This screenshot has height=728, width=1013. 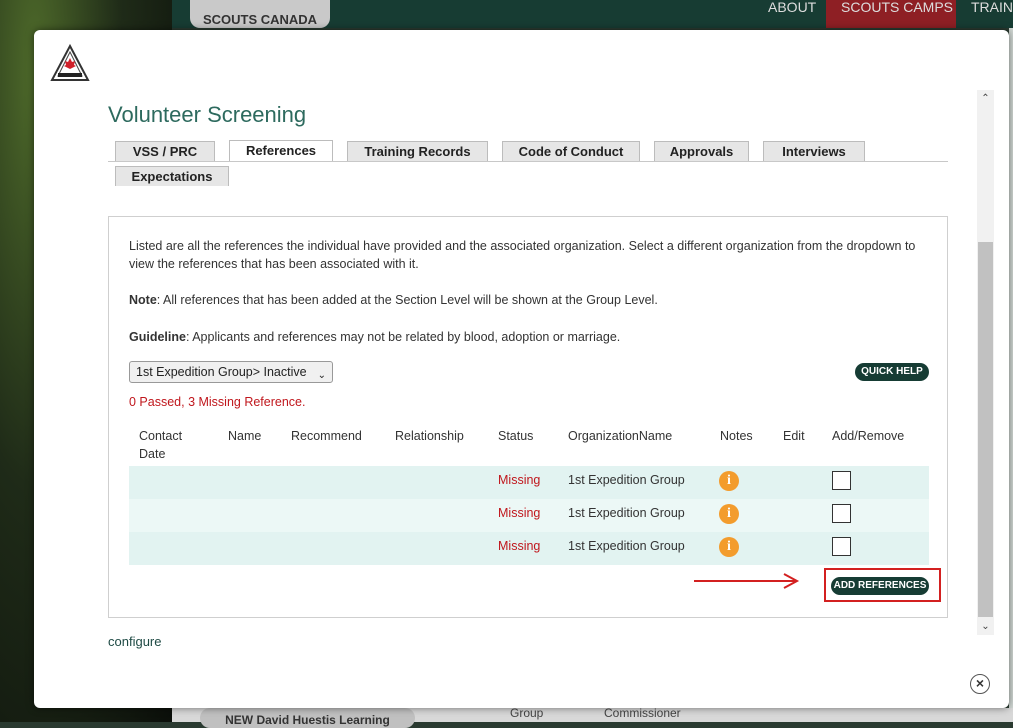 What do you see at coordinates (260, 19) in the screenshot?
I see `site-logo-text: SCOUTS CANADA` at bounding box center [260, 19].